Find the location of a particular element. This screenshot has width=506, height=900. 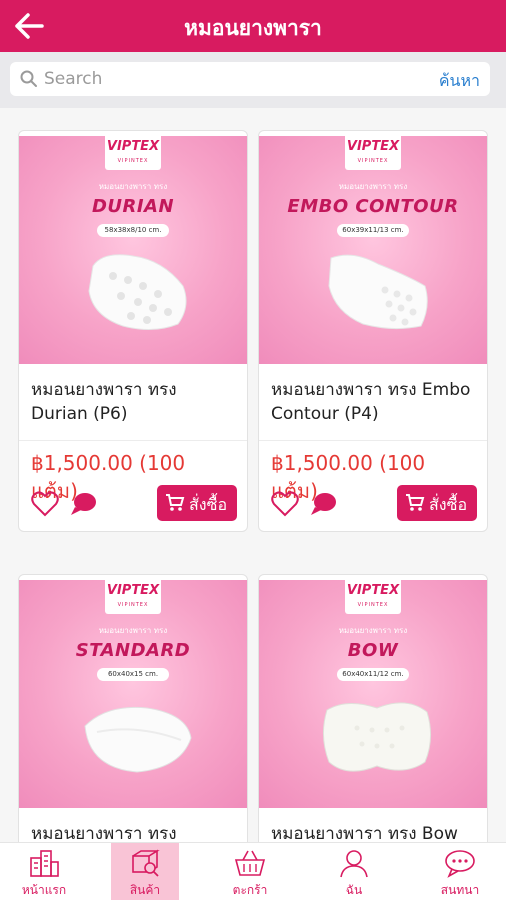

product-name: หมอนยางพารา ทรง Bow is located at coordinates (373, 825).